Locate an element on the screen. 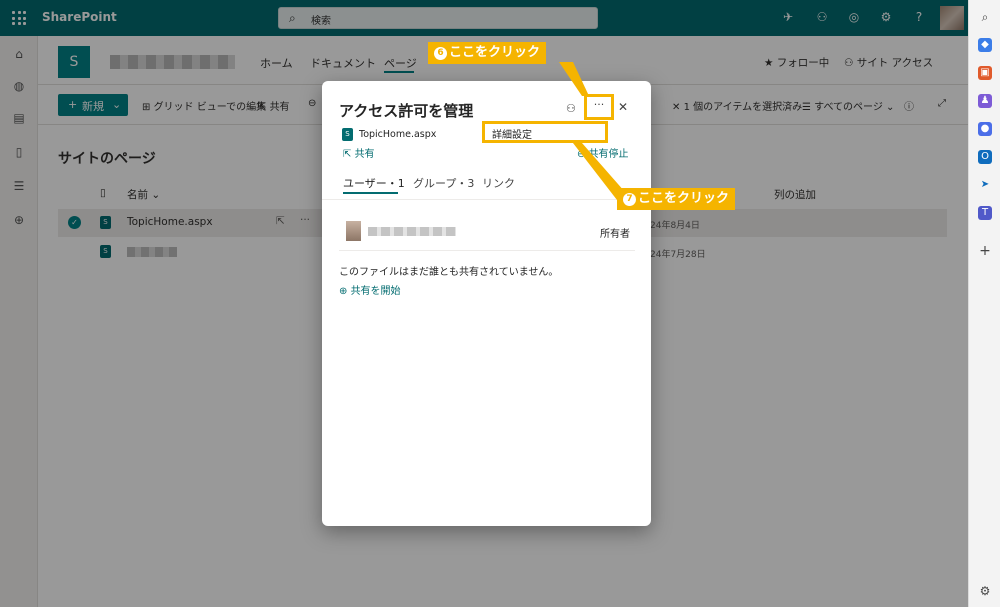 The width and height of the screenshot is (1000, 607). briefcase-icon: ▣ is located at coordinates (985, 73).